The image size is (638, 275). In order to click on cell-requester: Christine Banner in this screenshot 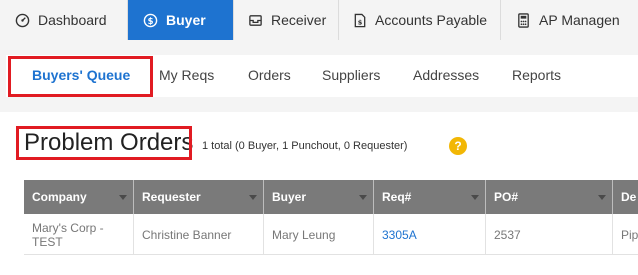, I will do `click(199, 234)`.